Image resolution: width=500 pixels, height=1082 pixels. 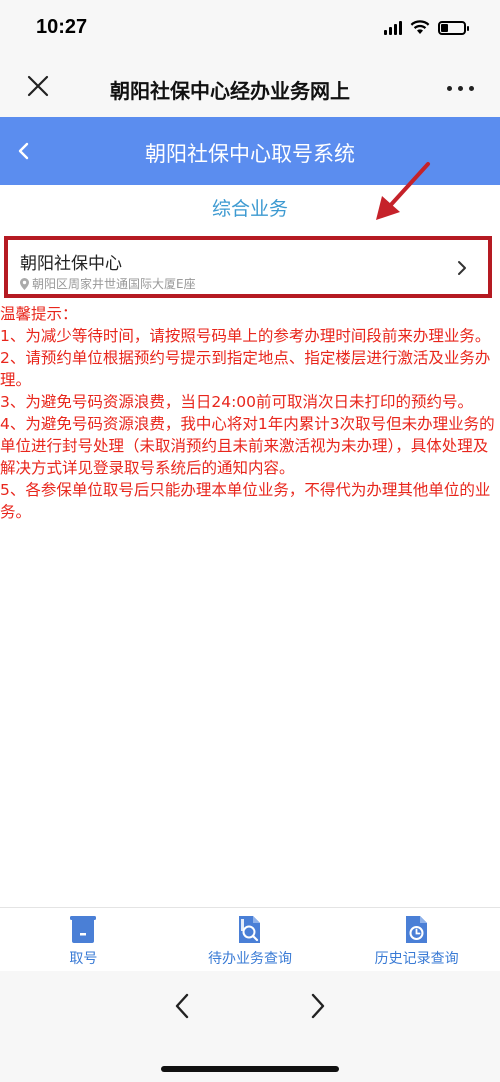 I want to click on tab-pending-query: 待办业务查询, so click(x=250, y=939).